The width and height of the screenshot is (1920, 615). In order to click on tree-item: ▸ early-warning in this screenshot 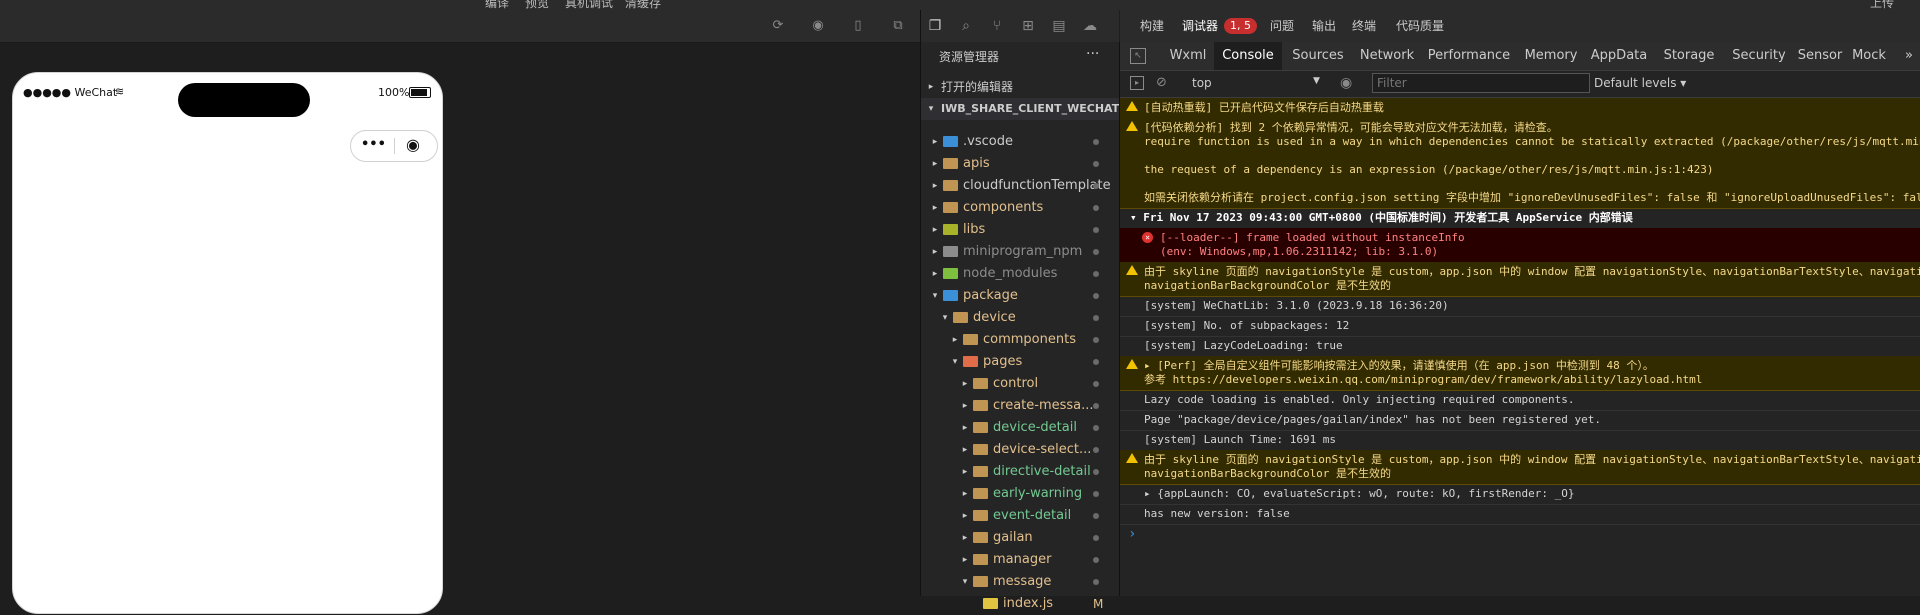, I will do `click(1020, 494)`.